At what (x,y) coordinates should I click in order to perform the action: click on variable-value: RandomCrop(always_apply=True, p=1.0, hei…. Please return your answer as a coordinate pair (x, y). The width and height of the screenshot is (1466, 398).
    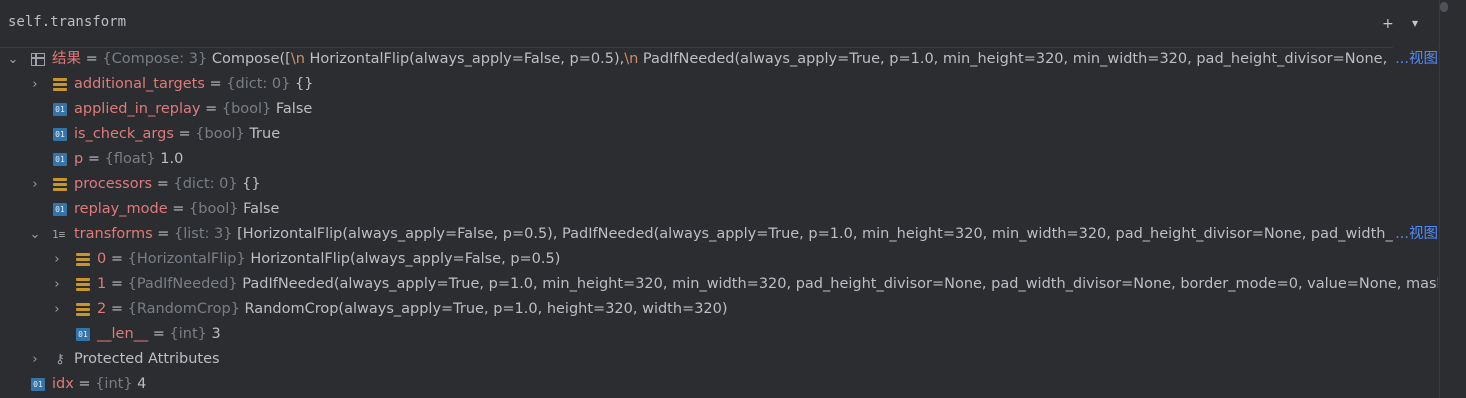
    Looking at the image, I should click on (486, 309).